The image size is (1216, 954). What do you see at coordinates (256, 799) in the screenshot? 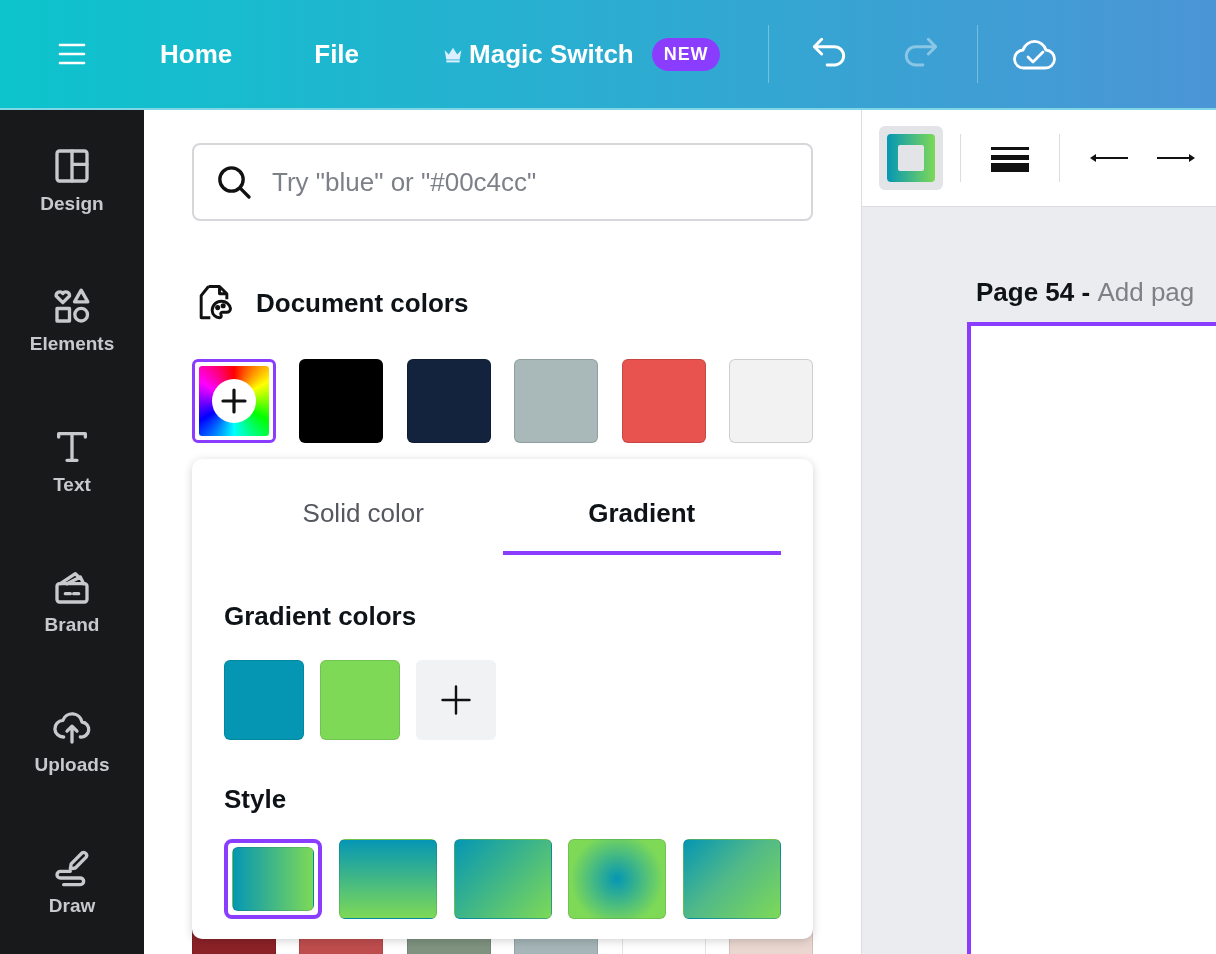
I see `section-title: Style` at bounding box center [256, 799].